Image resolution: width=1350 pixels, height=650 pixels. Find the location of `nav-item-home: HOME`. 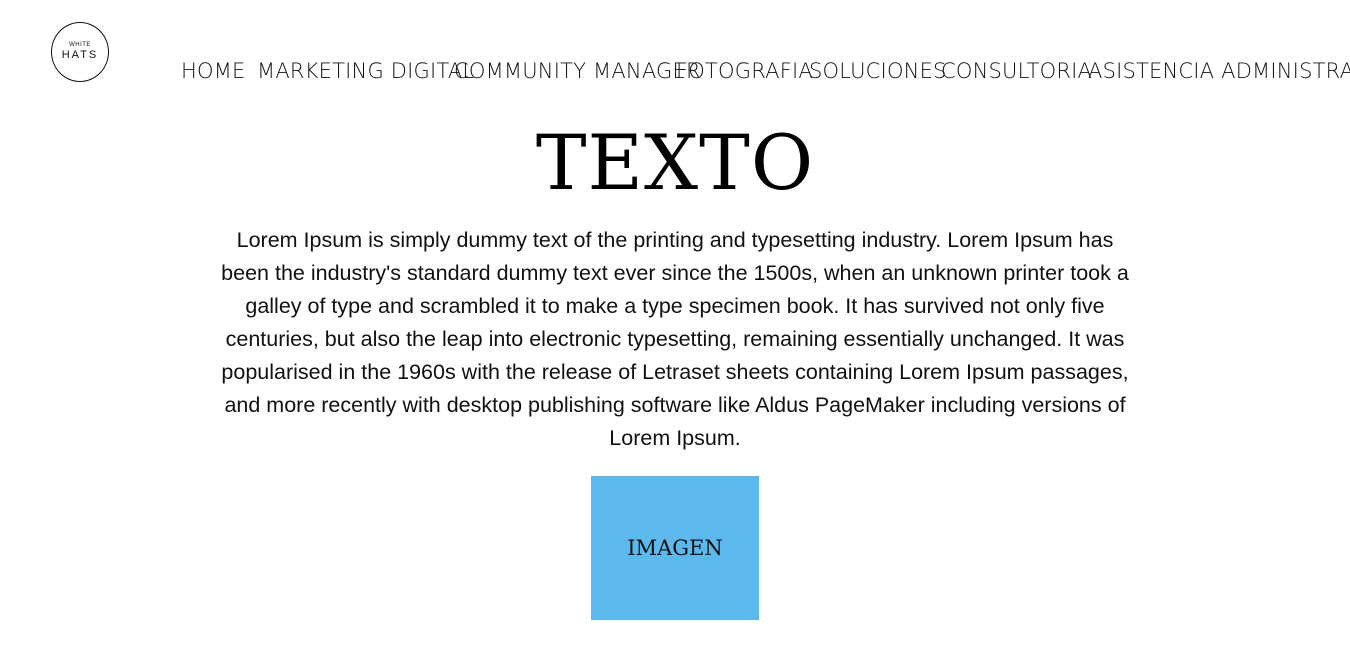

nav-item-home: HOME is located at coordinates (213, 71).